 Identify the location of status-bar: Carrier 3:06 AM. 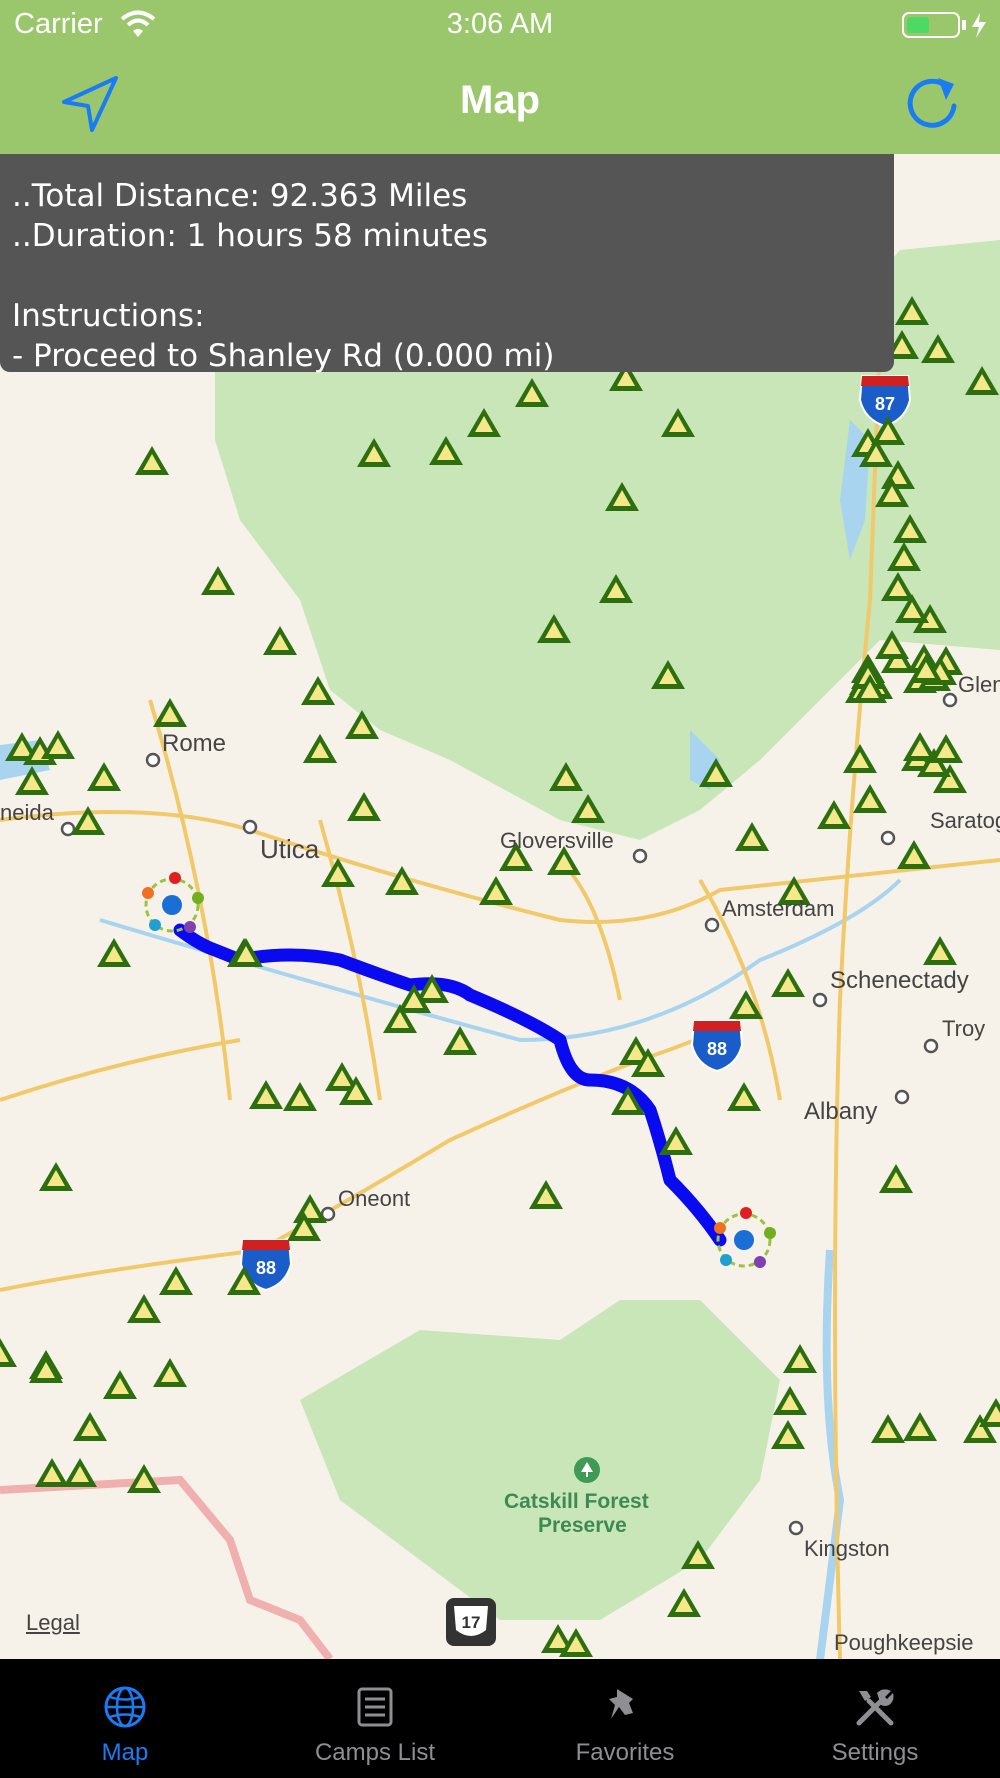
(500, 25).